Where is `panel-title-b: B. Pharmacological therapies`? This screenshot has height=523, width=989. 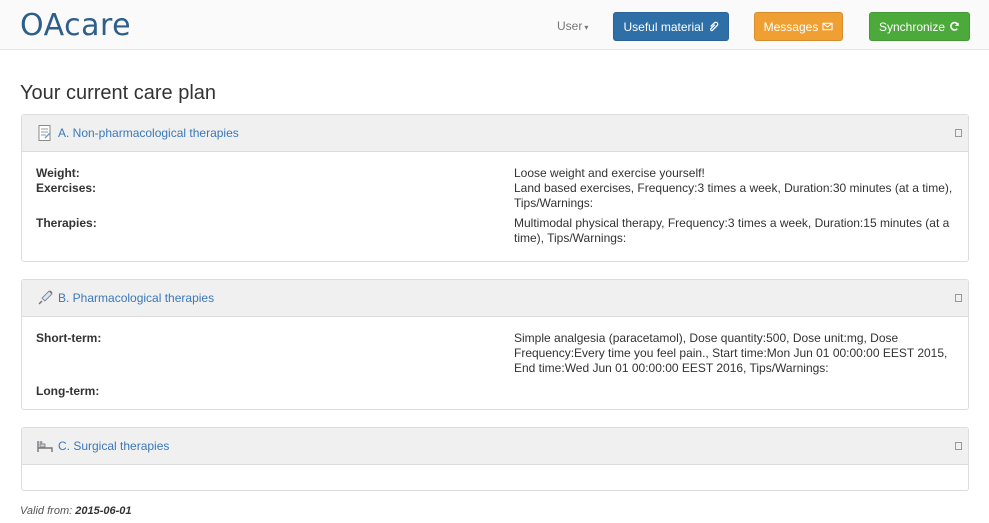 panel-title-b: B. Pharmacological therapies is located at coordinates (136, 298).